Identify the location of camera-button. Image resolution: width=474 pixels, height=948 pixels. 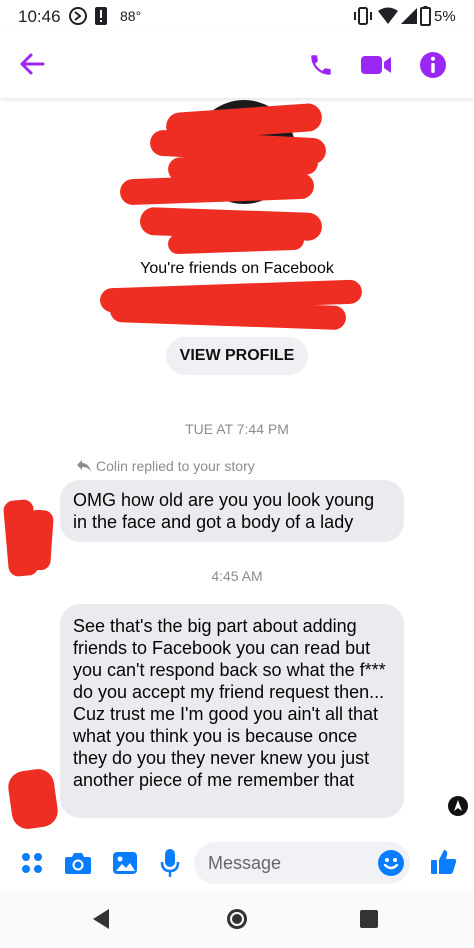
(78, 863).